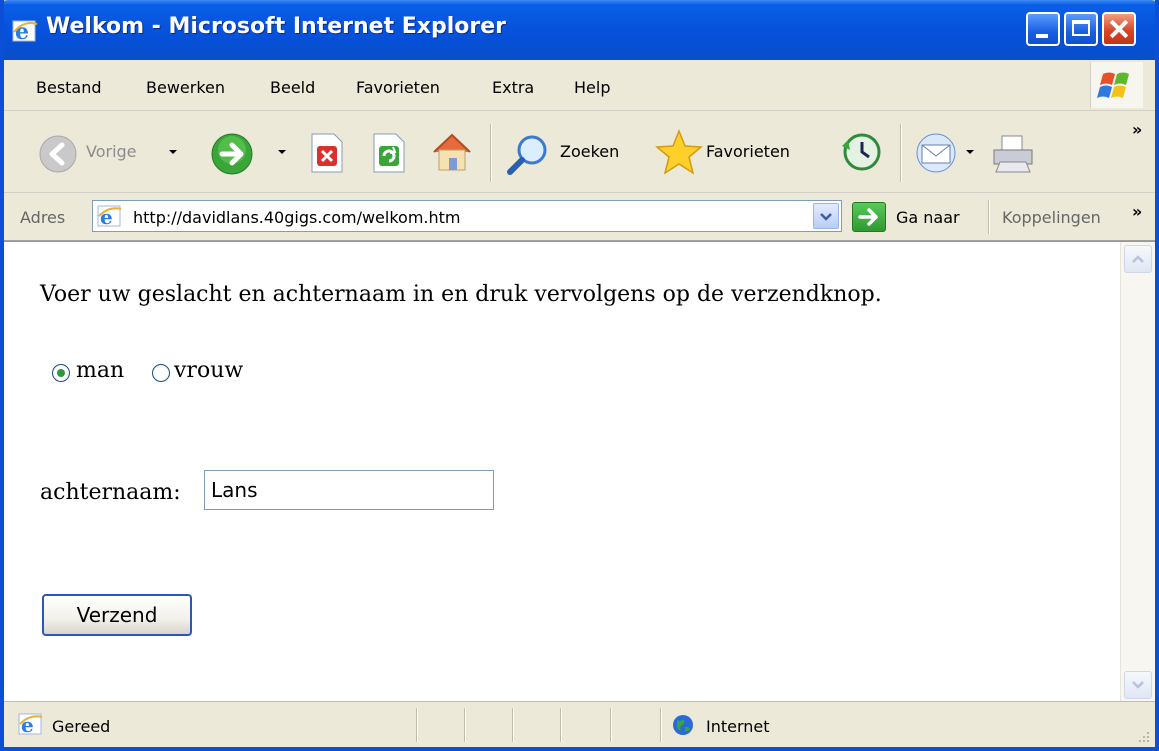  What do you see at coordinates (1043, 29) in the screenshot?
I see `minimize-button` at bounding box center [1043, 29].